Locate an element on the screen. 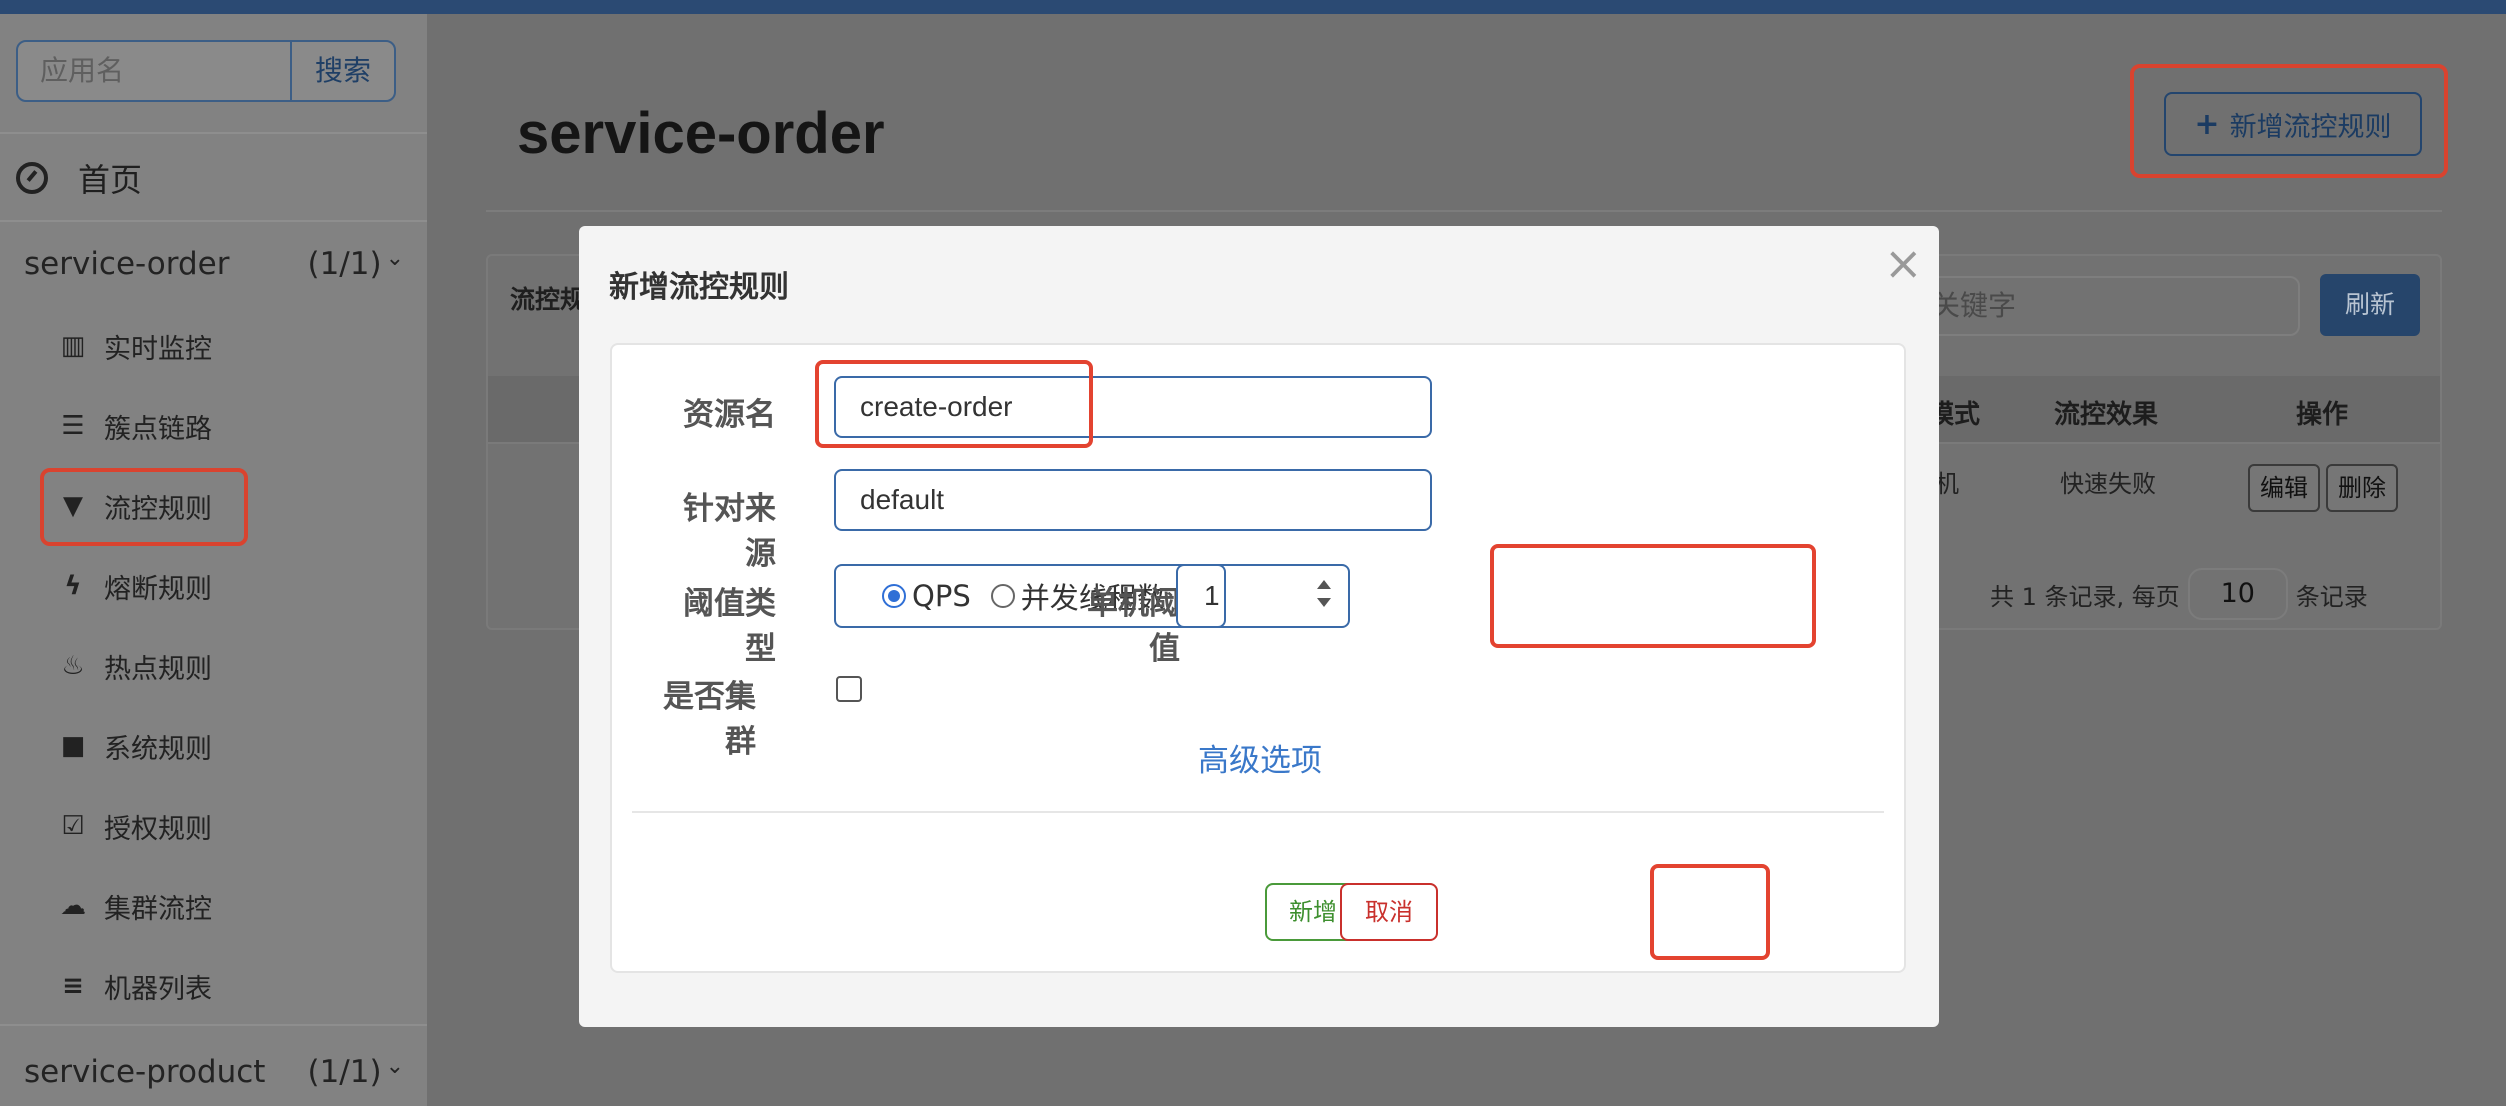  sidebar-item-system-rules: ■ 系统规则 is located at coordinates (135, 746).